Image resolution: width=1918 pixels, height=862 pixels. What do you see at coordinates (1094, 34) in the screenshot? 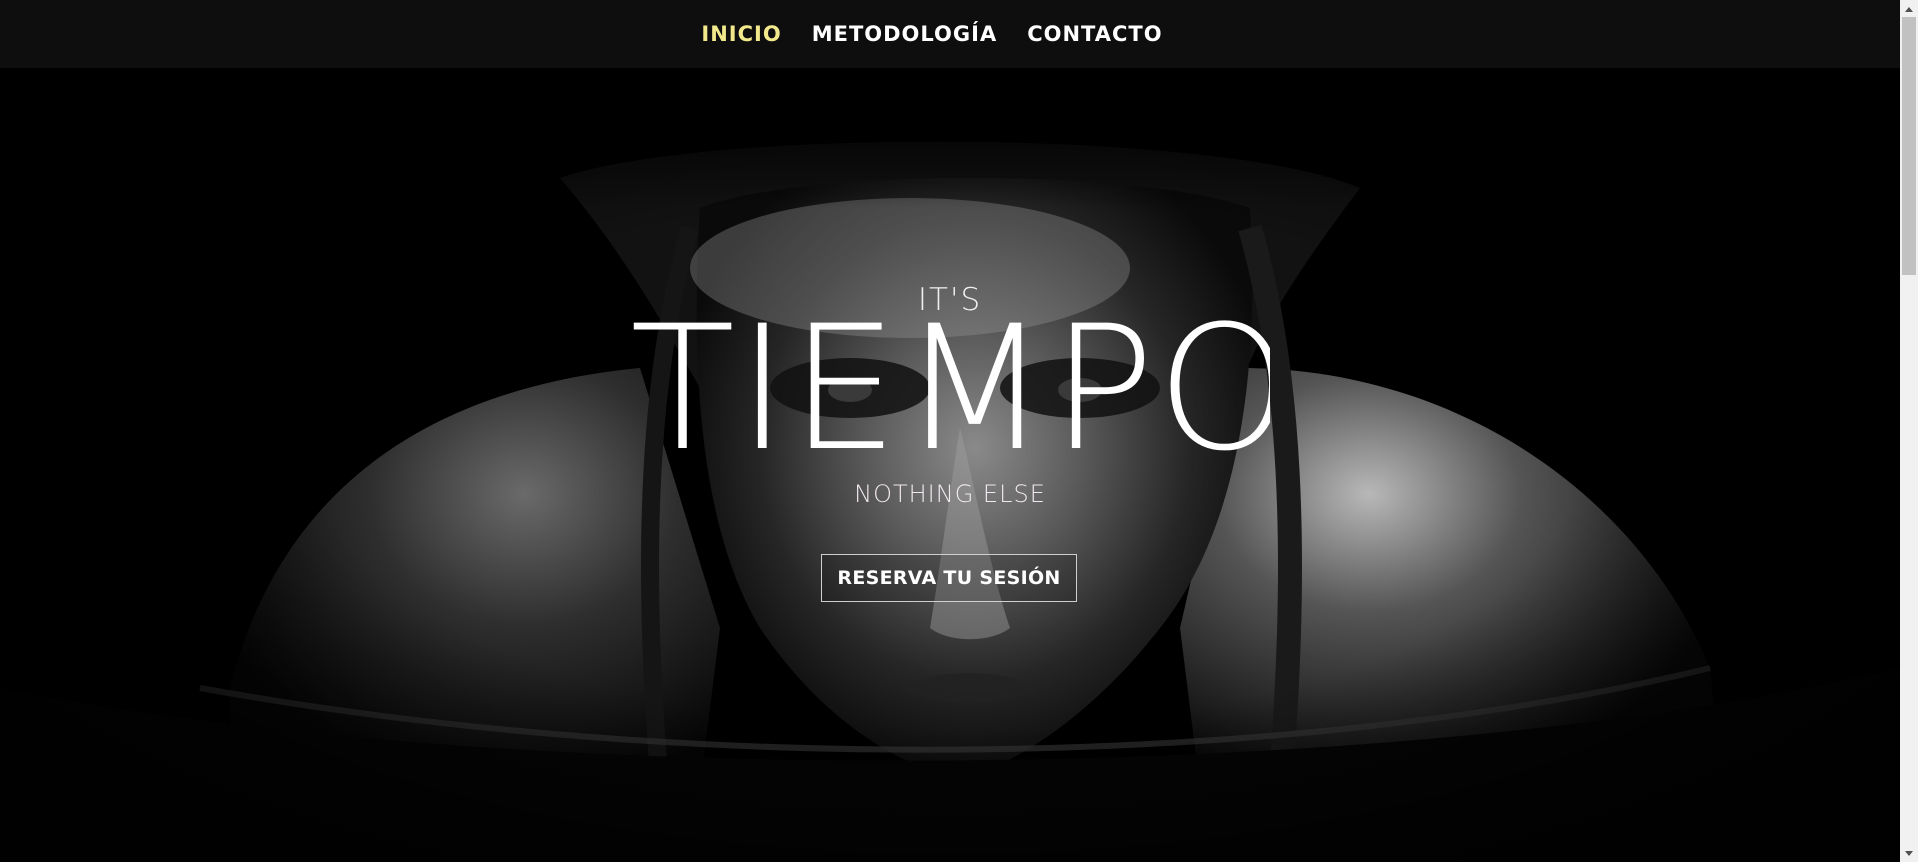
I see `nav-link-contacto: CONTACTO` at bounding box center [1094, 34].